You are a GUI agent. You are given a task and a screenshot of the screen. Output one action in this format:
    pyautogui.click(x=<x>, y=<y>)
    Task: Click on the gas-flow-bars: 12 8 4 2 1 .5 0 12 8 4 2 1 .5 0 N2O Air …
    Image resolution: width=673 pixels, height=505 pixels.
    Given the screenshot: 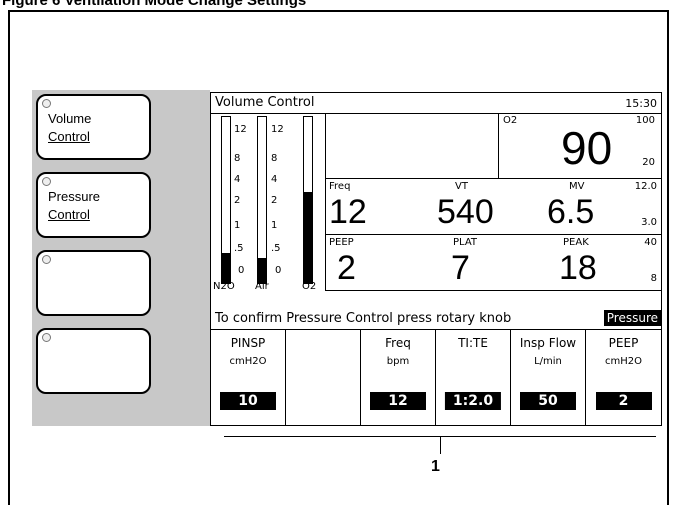 What is the action you would take?
    pyautogui.click(x=268, y=202)
    